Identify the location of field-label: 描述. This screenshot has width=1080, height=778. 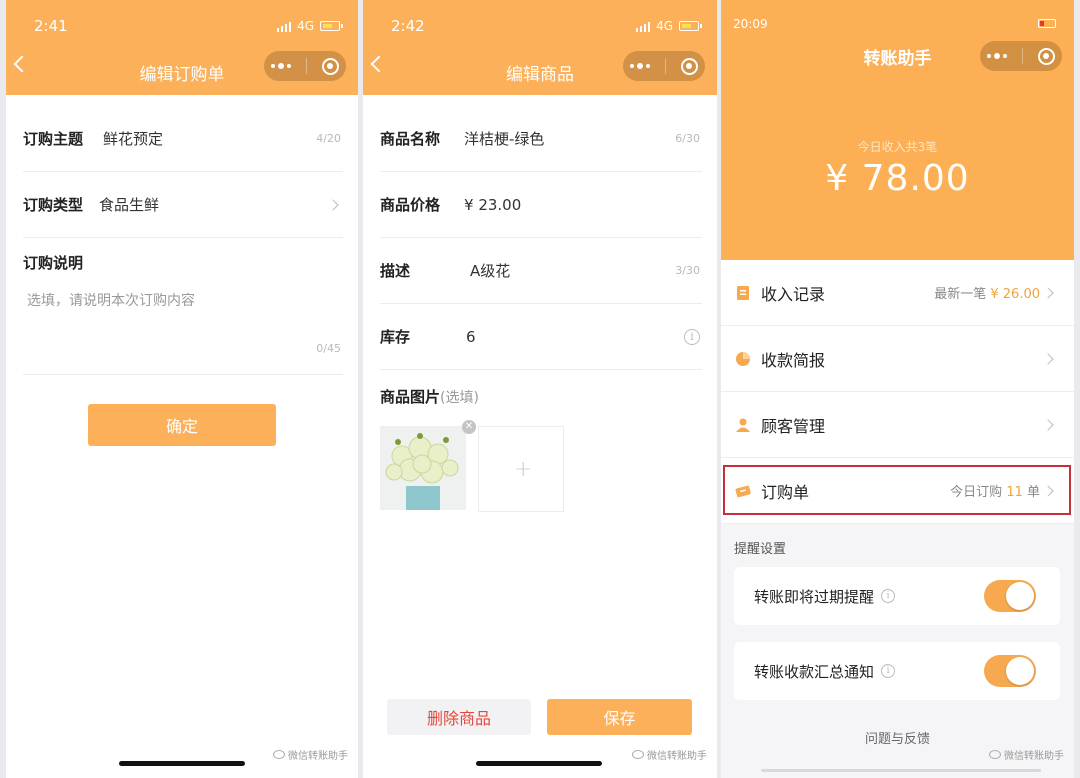
(395, 271).